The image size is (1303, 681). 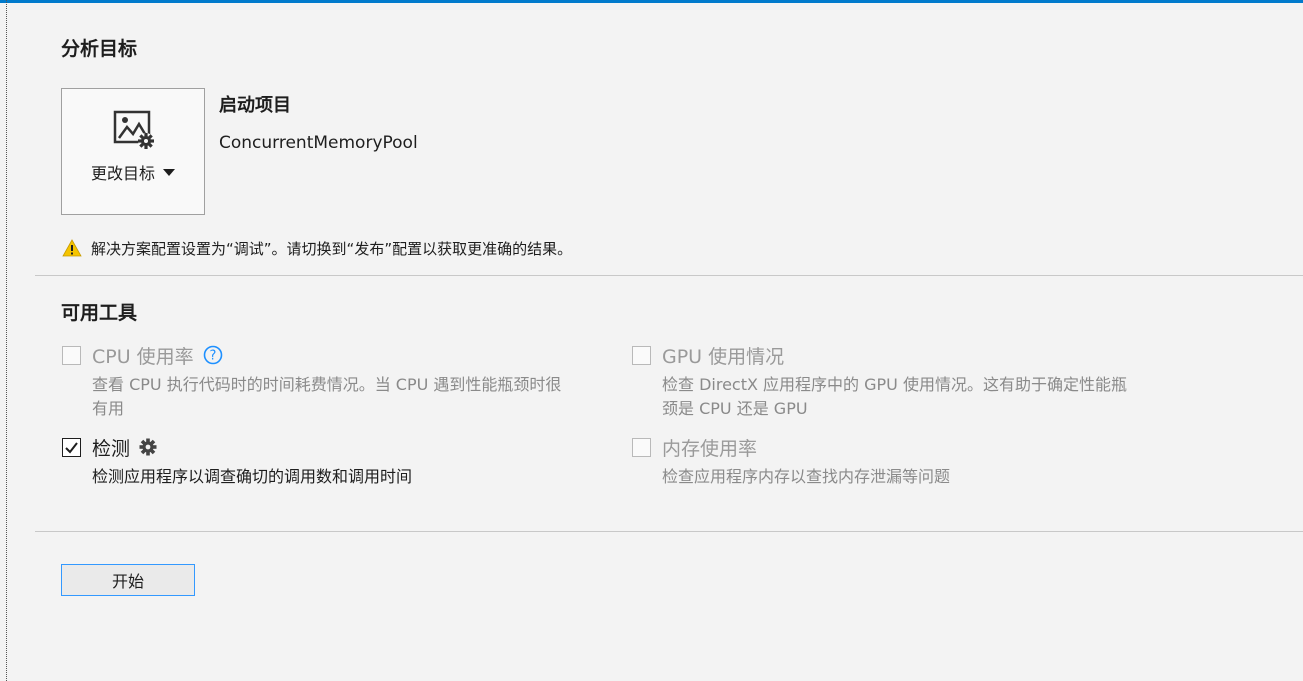 What do you see at coordinates (255, 105) in the screenshot?
I see `startup-project-title: 启动项目` at bounding box center [255, 105].